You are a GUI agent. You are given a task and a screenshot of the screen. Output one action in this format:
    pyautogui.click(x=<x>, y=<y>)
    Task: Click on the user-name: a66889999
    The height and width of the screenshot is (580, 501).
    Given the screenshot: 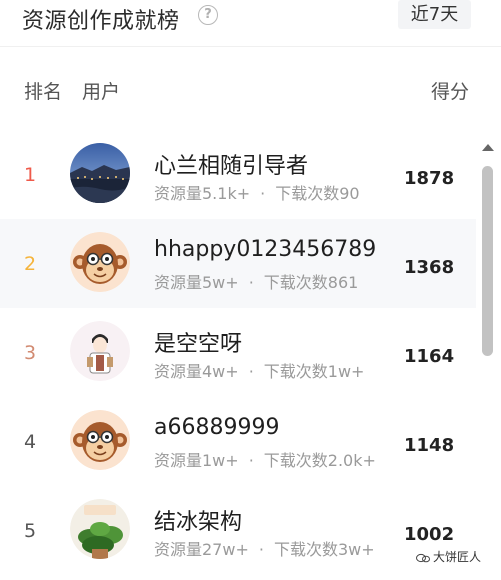 What is the action you would take?
    pyautogui.click(x=216, y=427)
    